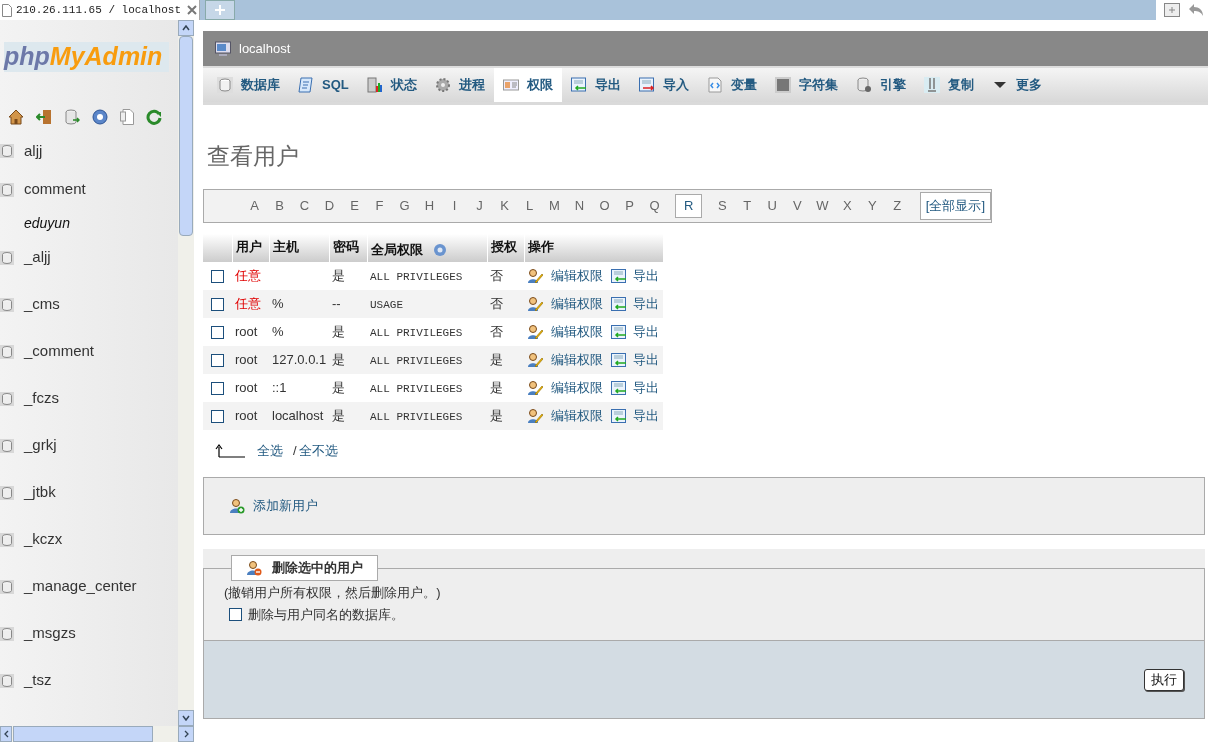  What do you see at coordinates (285, 506) in the screenshot?
I see `add-user-link: 添加新用户` at bounding box center [285, 506].